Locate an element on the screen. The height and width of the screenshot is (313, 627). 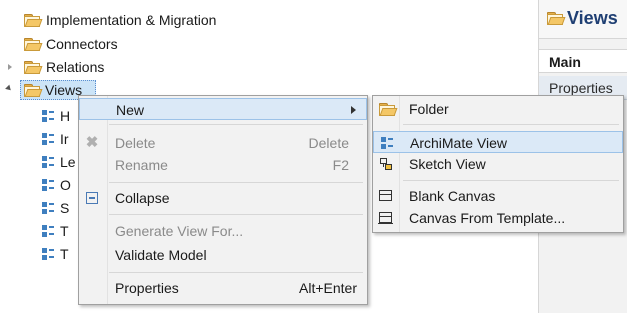
tree-item-label: Implementation & Migration is located at coordinates (131, 20).